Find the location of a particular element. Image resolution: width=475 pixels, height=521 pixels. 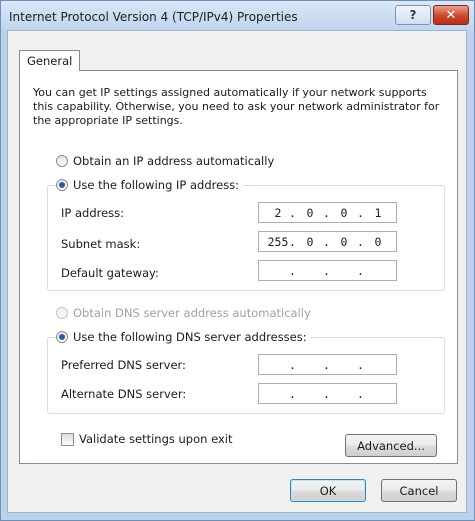

cancel-button-label: Cancel is located at coordinates (419, 490).